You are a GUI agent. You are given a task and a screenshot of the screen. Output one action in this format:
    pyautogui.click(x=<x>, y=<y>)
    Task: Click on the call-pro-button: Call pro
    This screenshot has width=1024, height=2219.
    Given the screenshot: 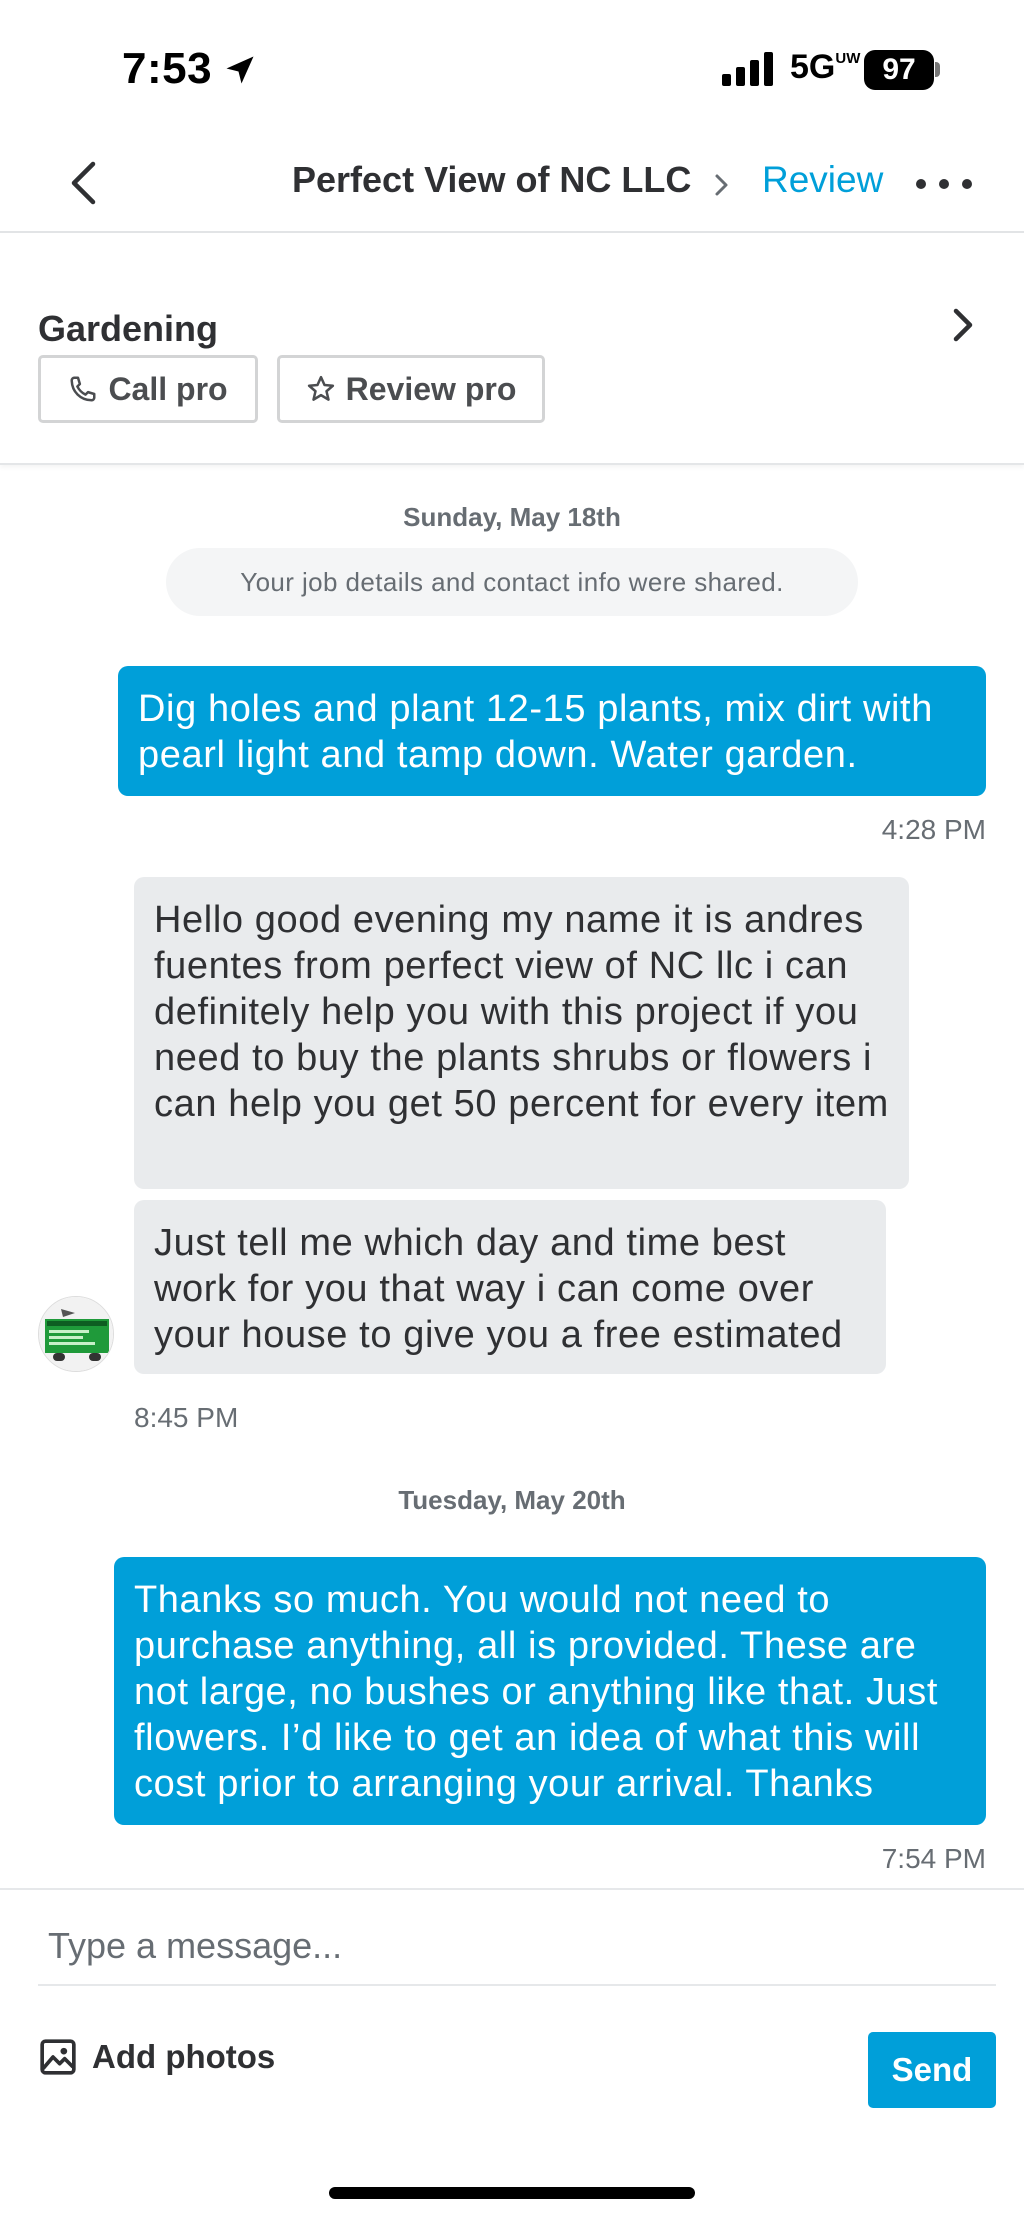 What is the action you would take?
    pyautogui.click(x=148, y=389)
    